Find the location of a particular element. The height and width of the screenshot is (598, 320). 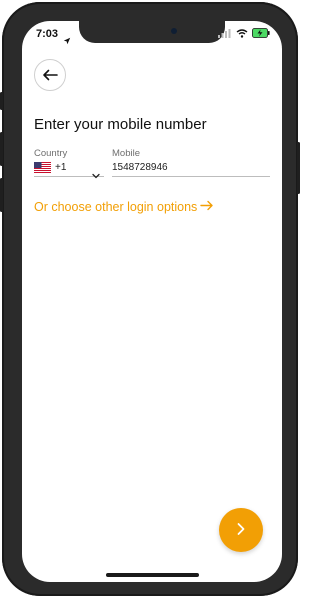

signal-icon is located at coordinates (225, 33).